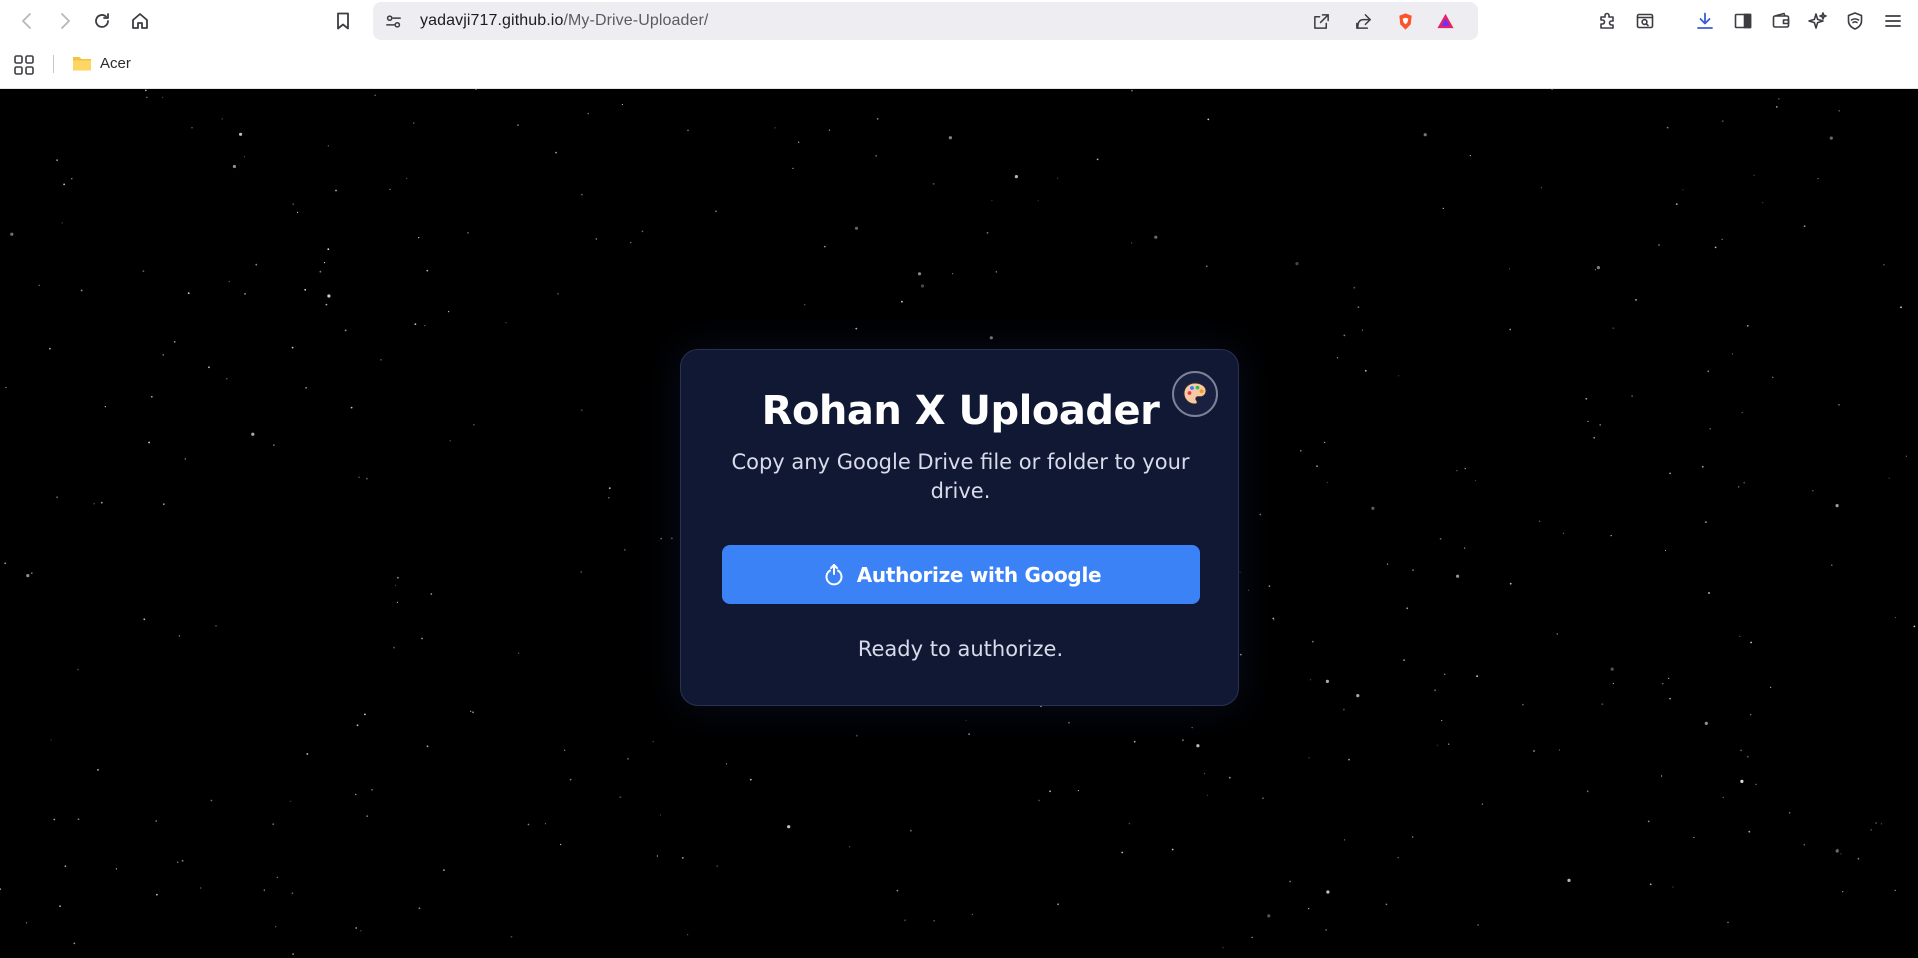 This screenshot has width=1918, height=958. Describe the element at coordinates (959, 44) in the screenshot. I see `browser-chrome: yadavji717.github.io/My-Drive-Uploader/` at that location.